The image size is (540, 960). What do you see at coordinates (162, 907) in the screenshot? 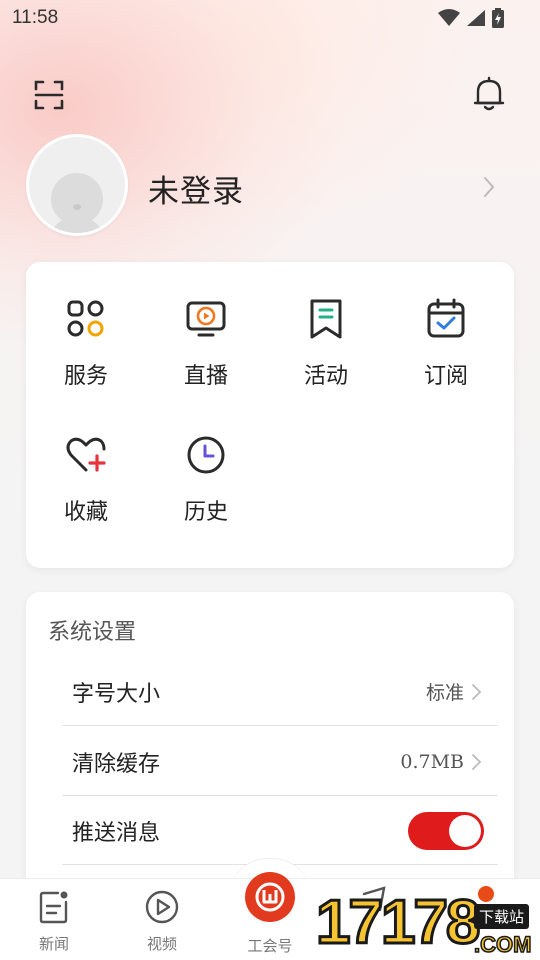
I see `video-play-icon` at bounding box center [162, 907].